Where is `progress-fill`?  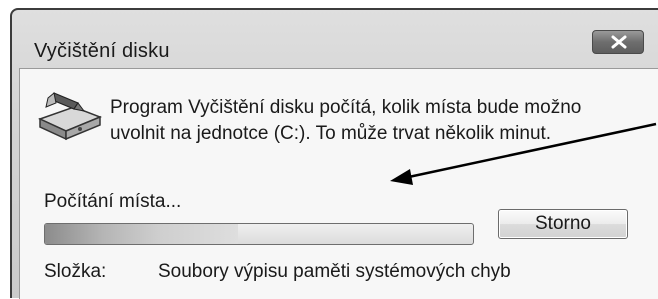 progress-fill is located at coordinates (141, 234).